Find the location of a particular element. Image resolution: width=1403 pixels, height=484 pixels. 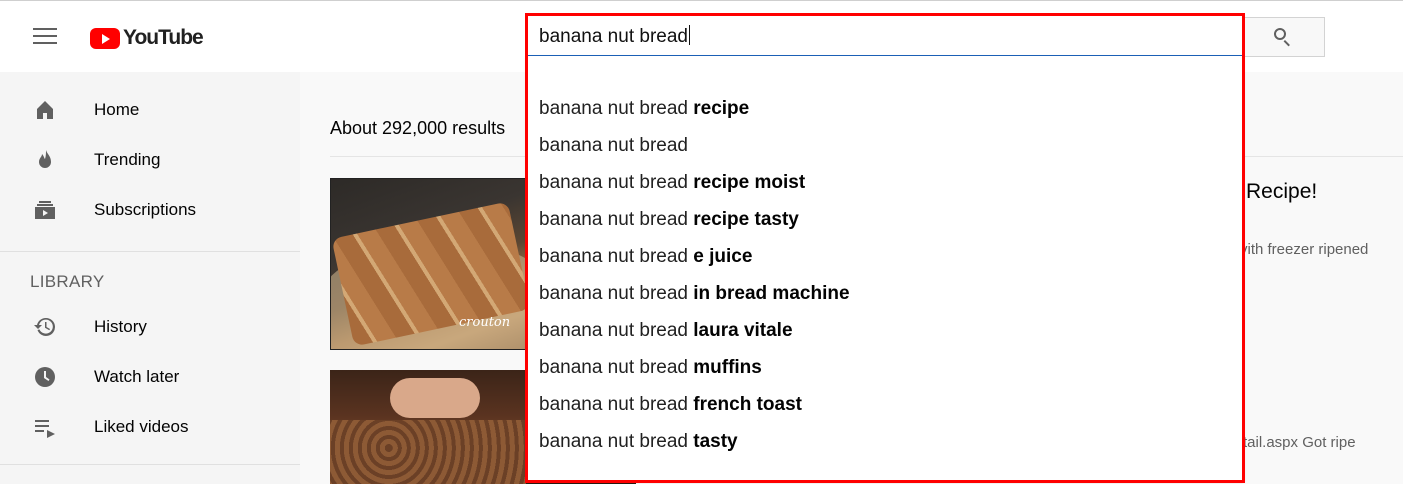

suggestion-completion: muffins is located at coordinates (727, 367).